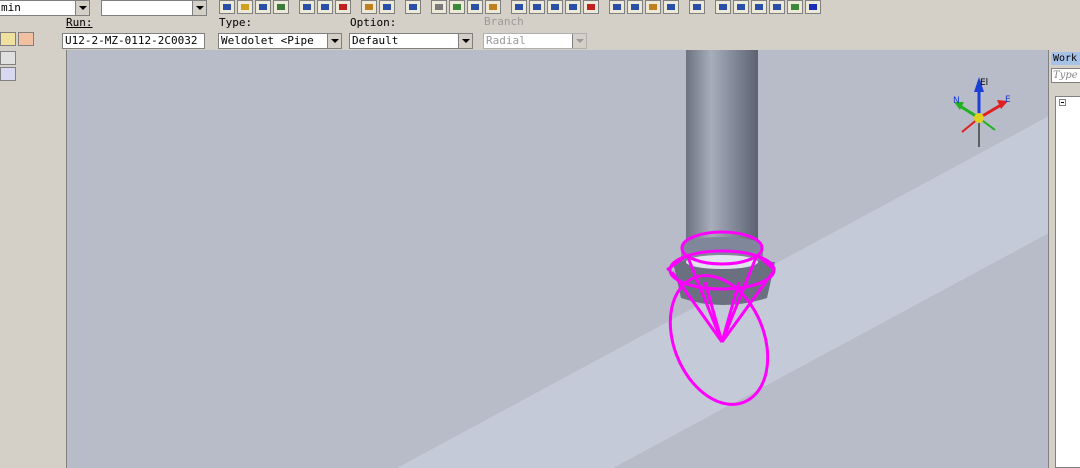  I want to click on open-icon, so click(245, 7).